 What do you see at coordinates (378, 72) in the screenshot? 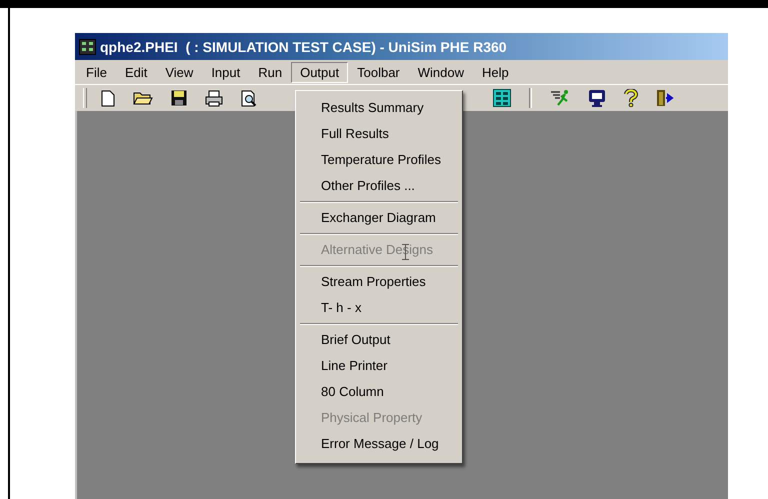
I see `menu-item: Toolbar` at bounding box center [378, 72].